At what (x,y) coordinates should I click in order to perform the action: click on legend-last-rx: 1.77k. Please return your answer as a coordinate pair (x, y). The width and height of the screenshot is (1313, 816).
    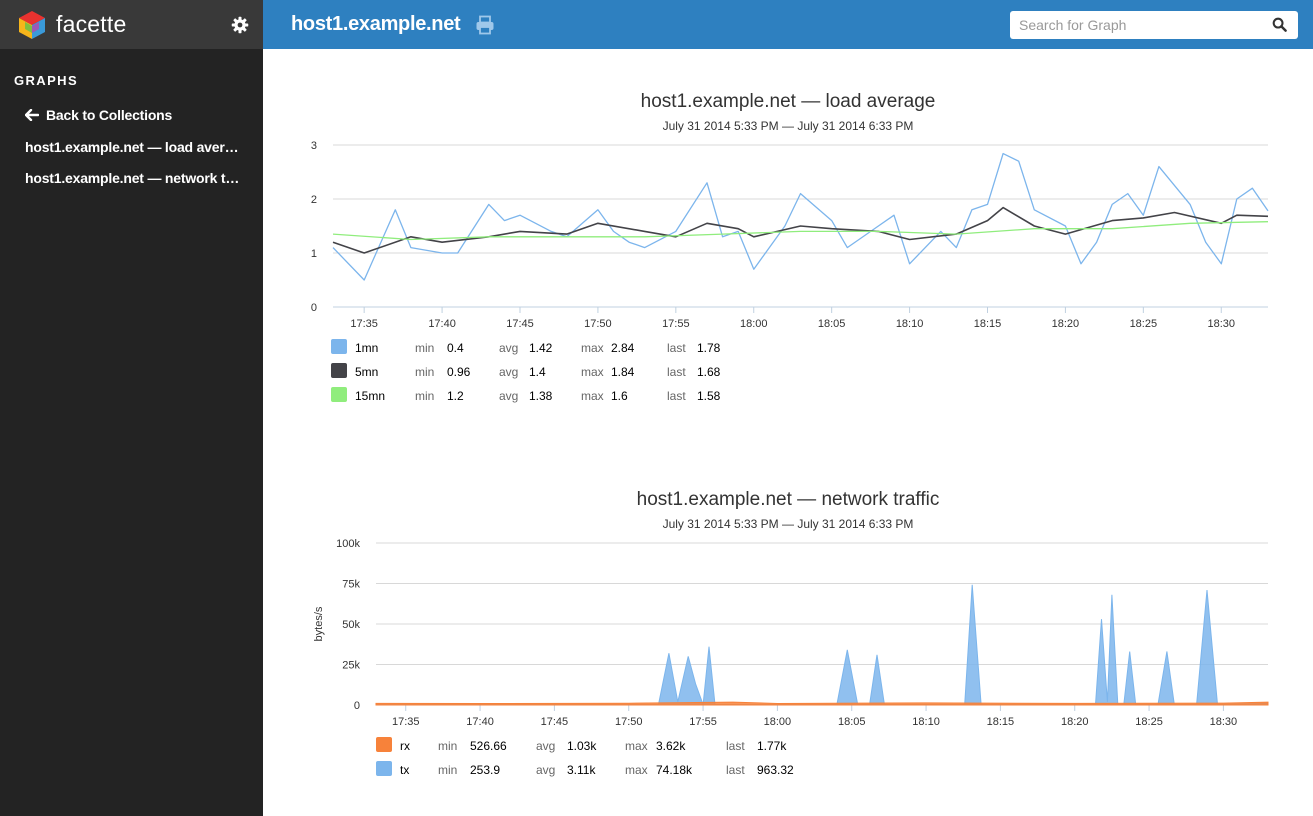
    Looking at the image, I should click on (772, 746).